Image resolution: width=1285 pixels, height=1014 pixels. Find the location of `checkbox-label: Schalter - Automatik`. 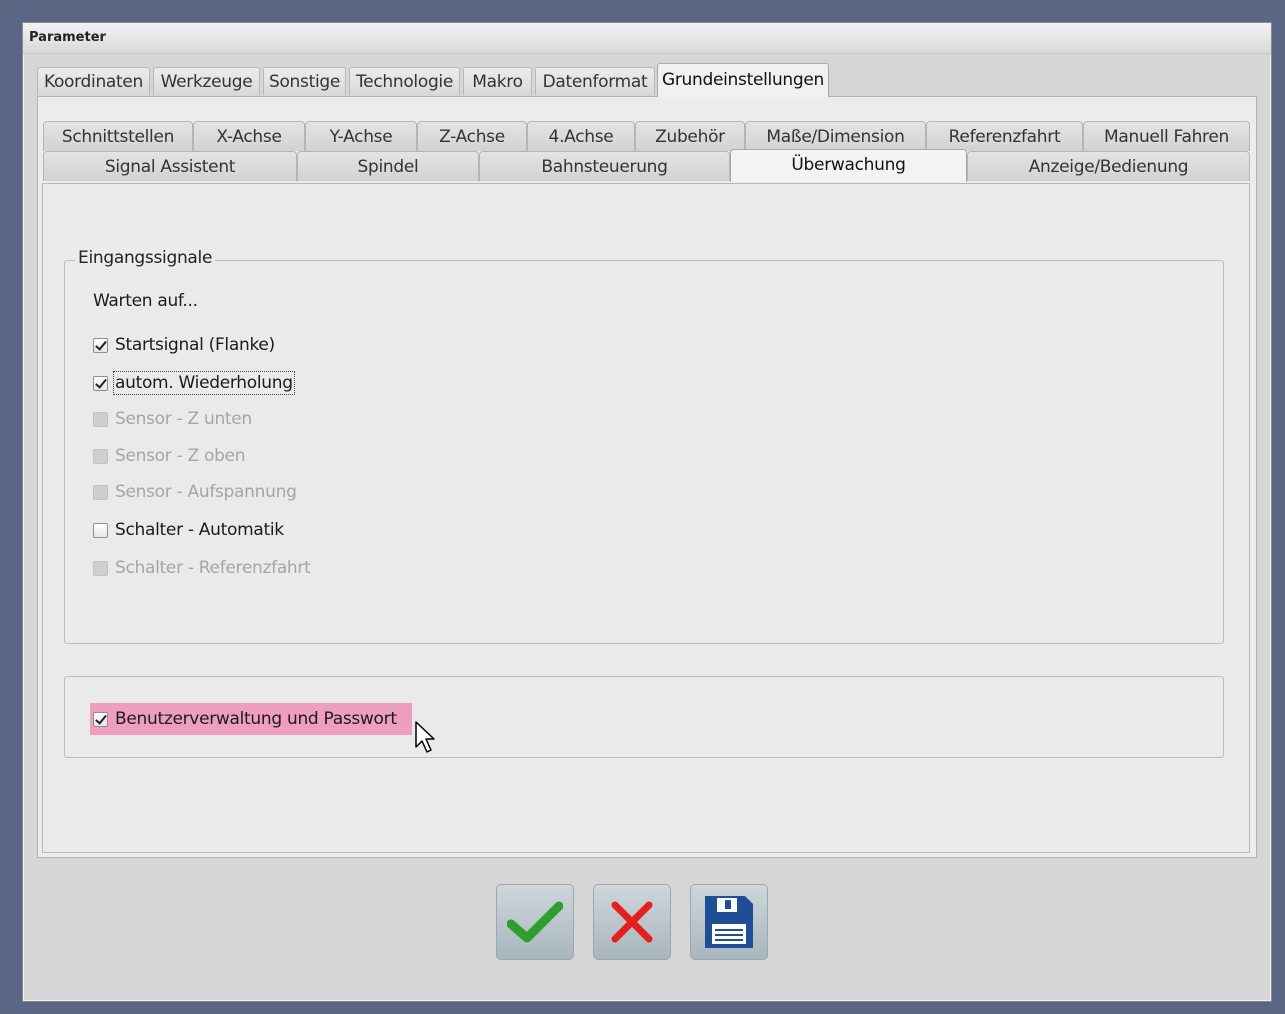

checkbox-label: Schalter - Automatik is located at coordinates (199, 530).